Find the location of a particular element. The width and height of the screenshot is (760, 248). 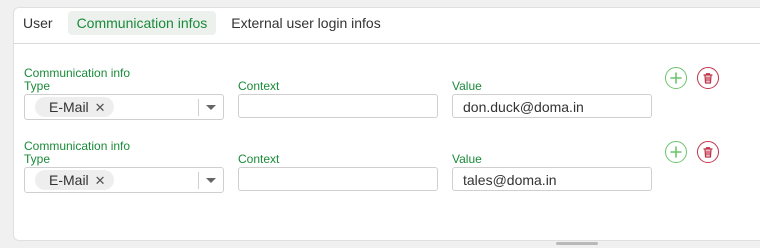

value-input: tales@doma.in is located at coordinates (552, 179).